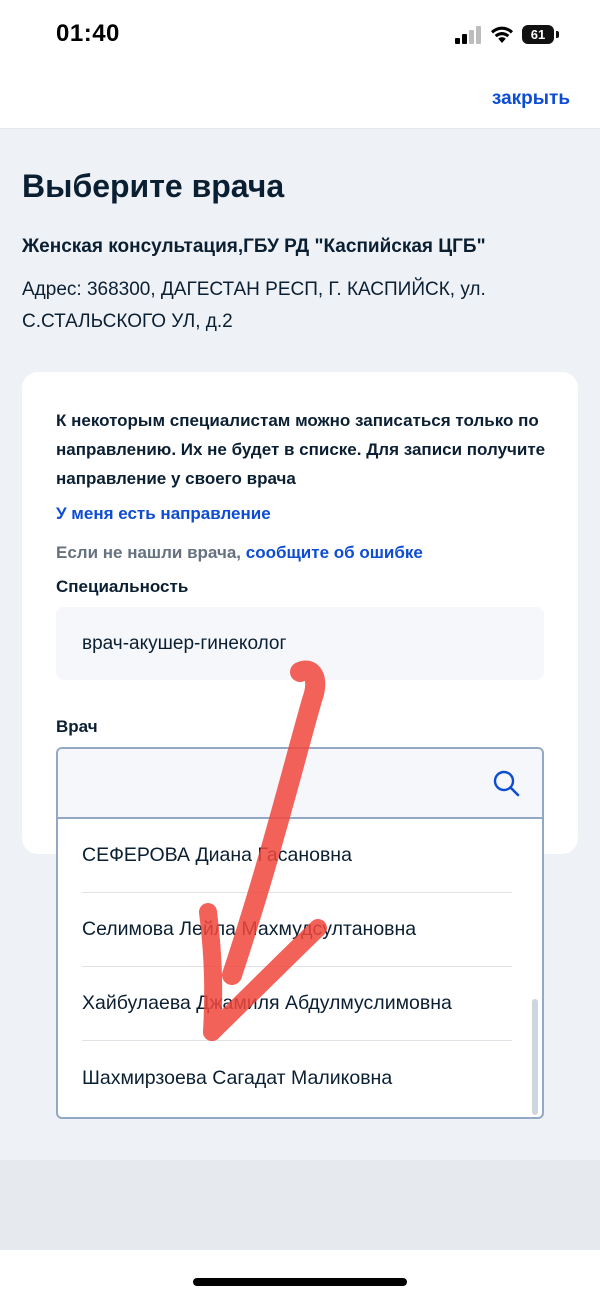  I want to click on doctor-option: Селимова Лейла Махмудсултановна, so click(297, 930).